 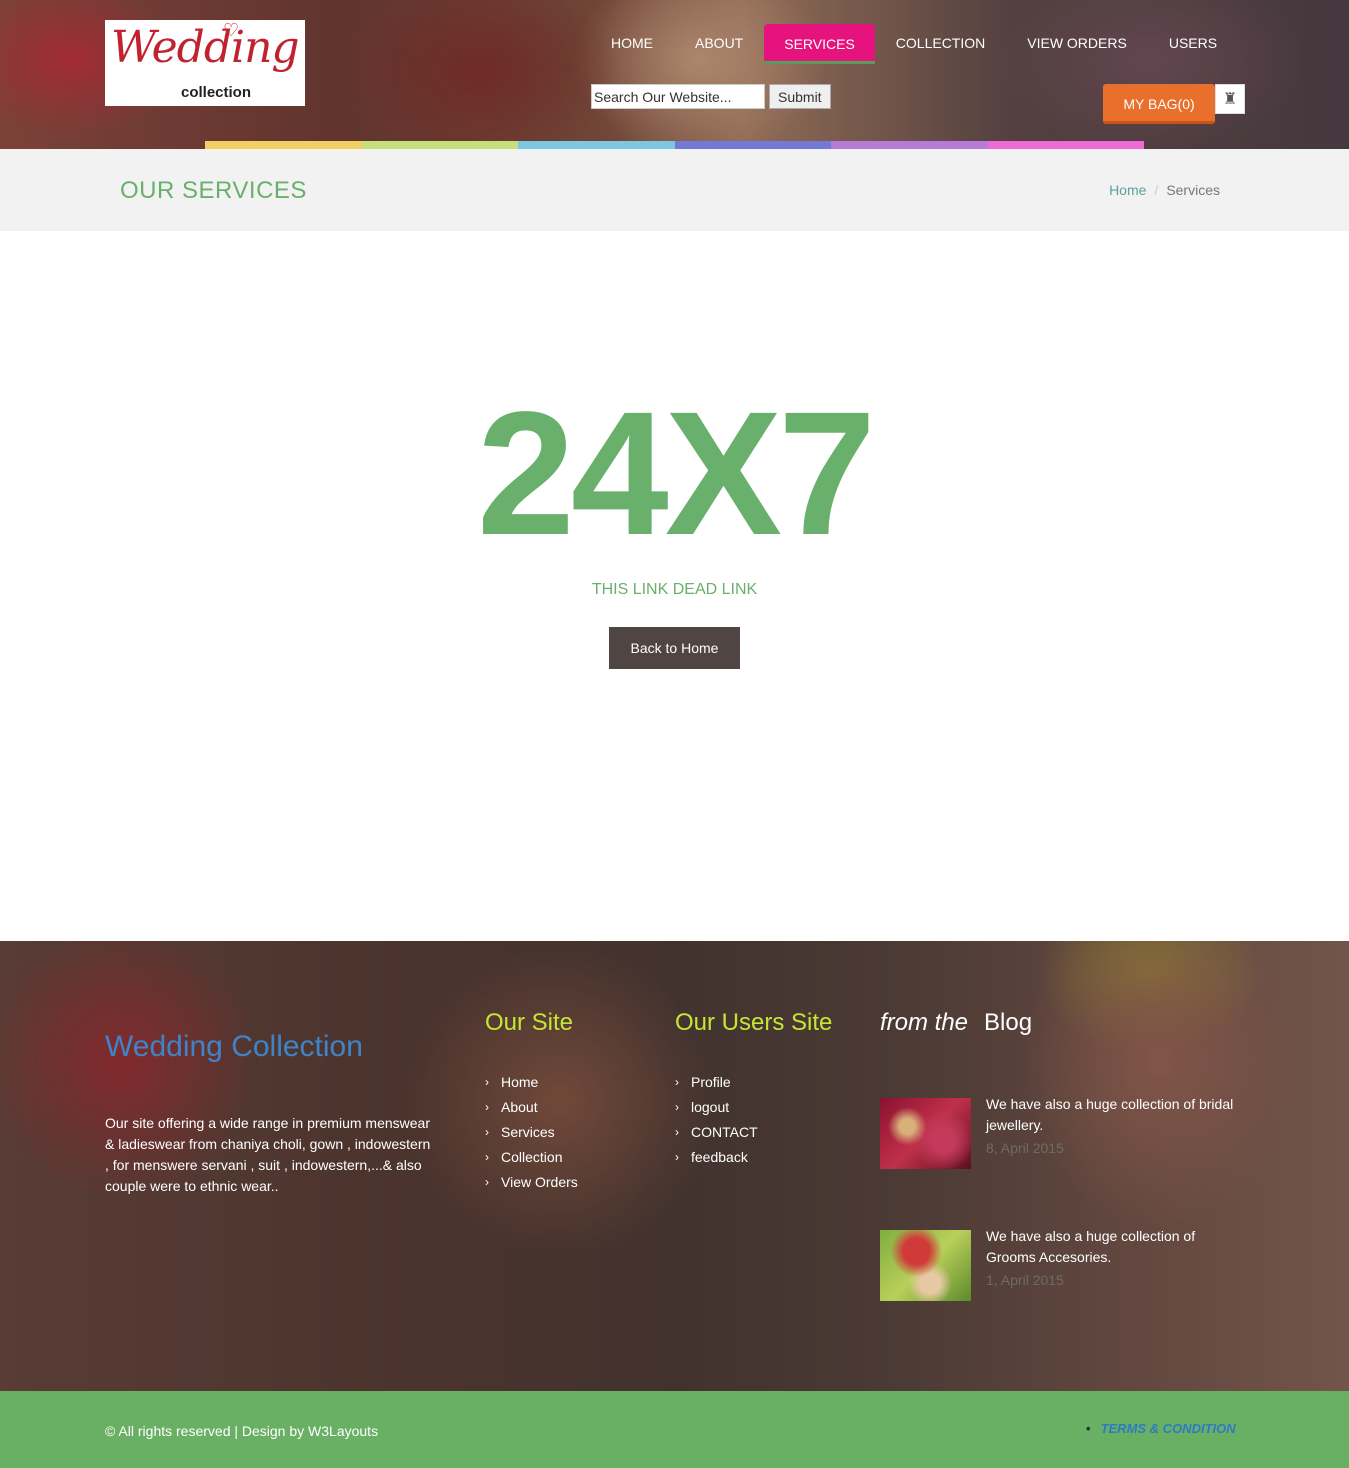 What do you see at coordinates (924, 1022) in the screenshot?
I see `blog-heading-prefix: from the` at bounding box center [924, 1022].